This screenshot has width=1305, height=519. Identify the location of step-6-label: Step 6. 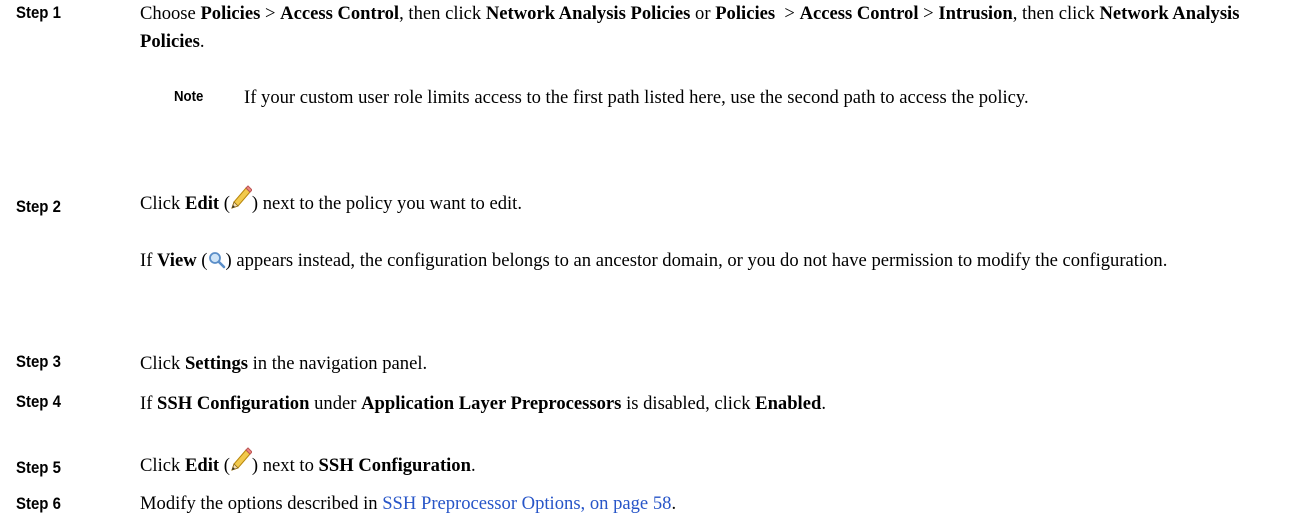
(38, 503).